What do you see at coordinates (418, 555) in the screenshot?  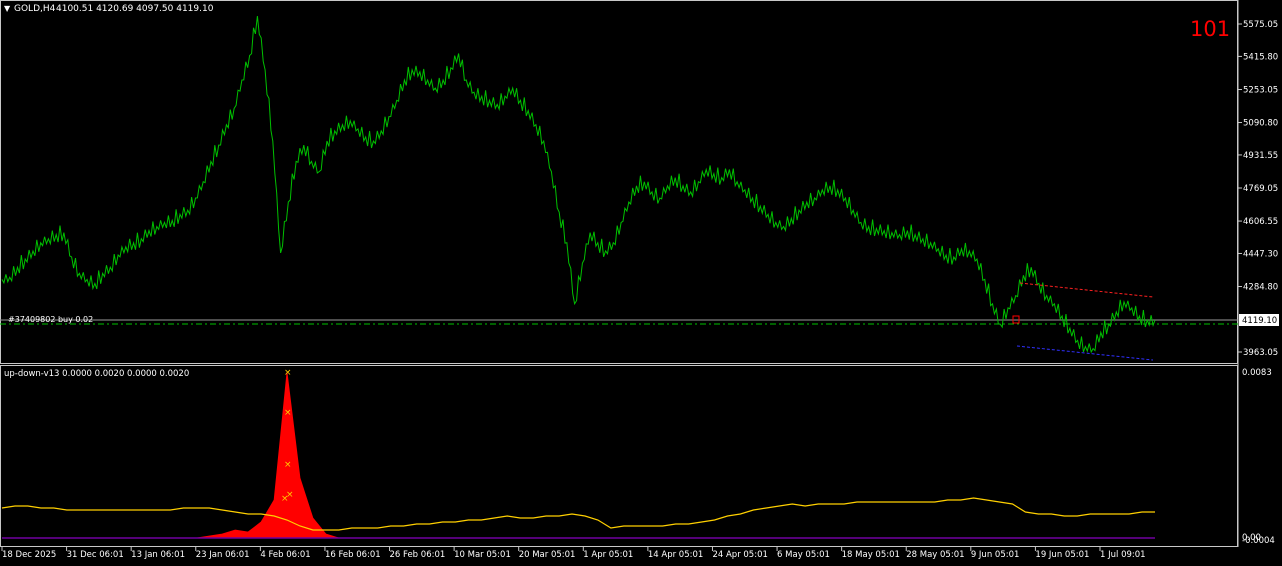 I see `time-tick-label: 26 Feb 06:01` at bounding box center [418, 555].